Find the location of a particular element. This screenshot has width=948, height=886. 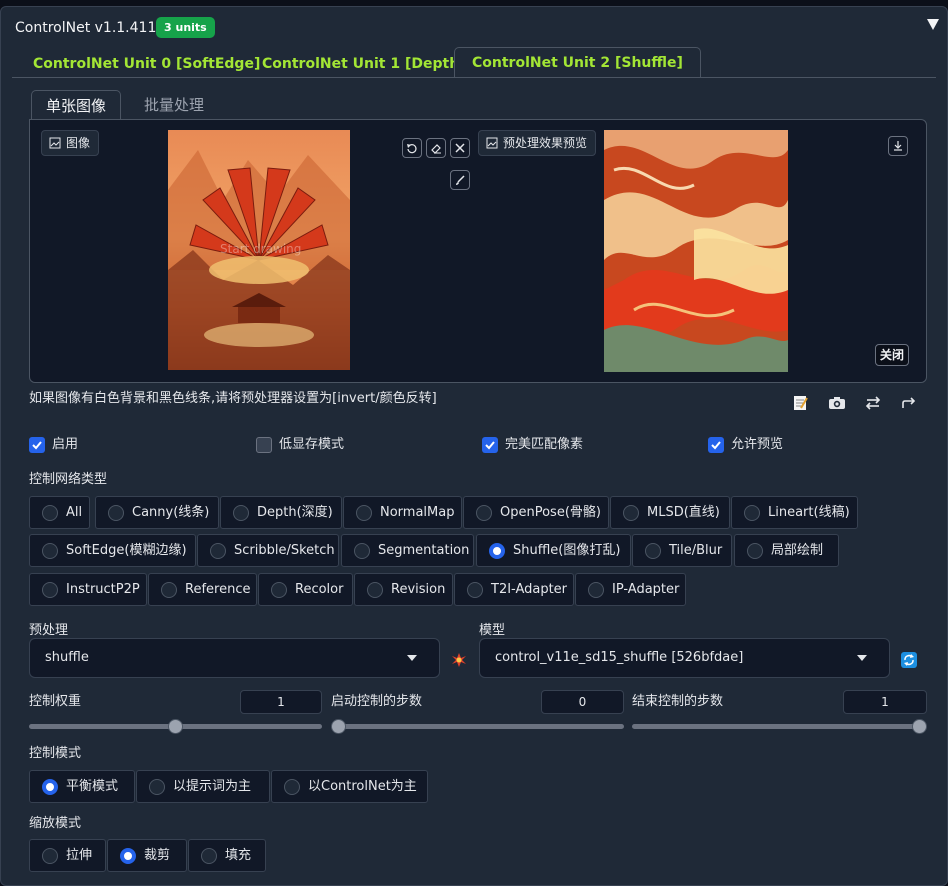

low-vram-label: 低显存模式 is located at coordinates (312, 444).